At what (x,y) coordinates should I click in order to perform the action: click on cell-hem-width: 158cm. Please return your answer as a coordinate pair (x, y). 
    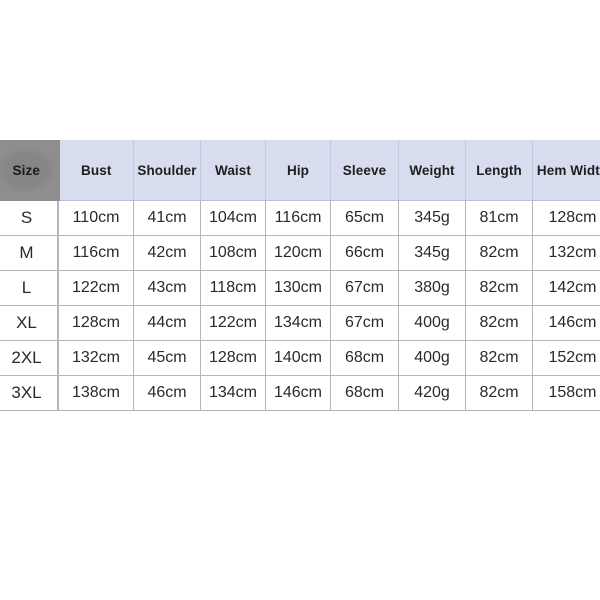
    Looking at the image, I should click on (566, 393).